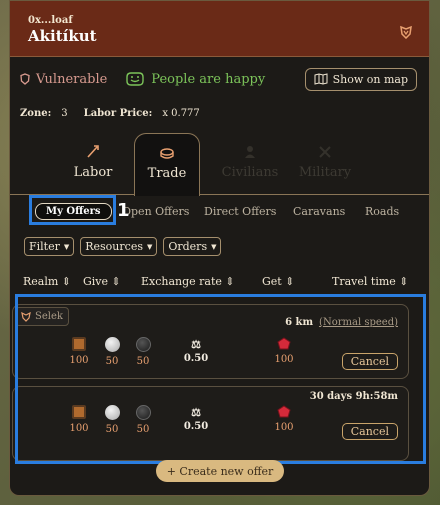  I want to click on map-icon, so click(321, 79).